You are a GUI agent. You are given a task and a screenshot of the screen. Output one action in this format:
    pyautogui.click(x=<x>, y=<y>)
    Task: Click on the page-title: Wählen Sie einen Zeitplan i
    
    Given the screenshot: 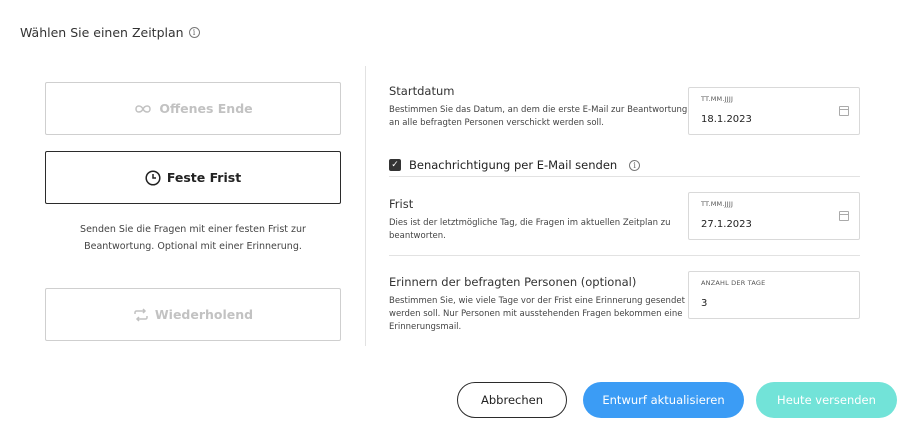 What is the action you would take?
    pyautogui.click(x=110, y=32)
    